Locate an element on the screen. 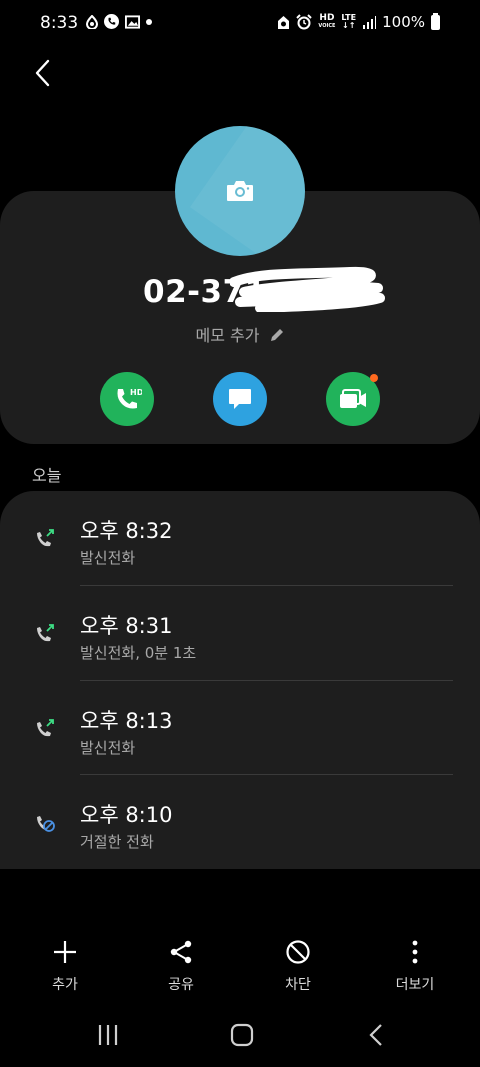 This screenshot has width=480, height=1067. video-call-icon is located at coordinates (353, 398).